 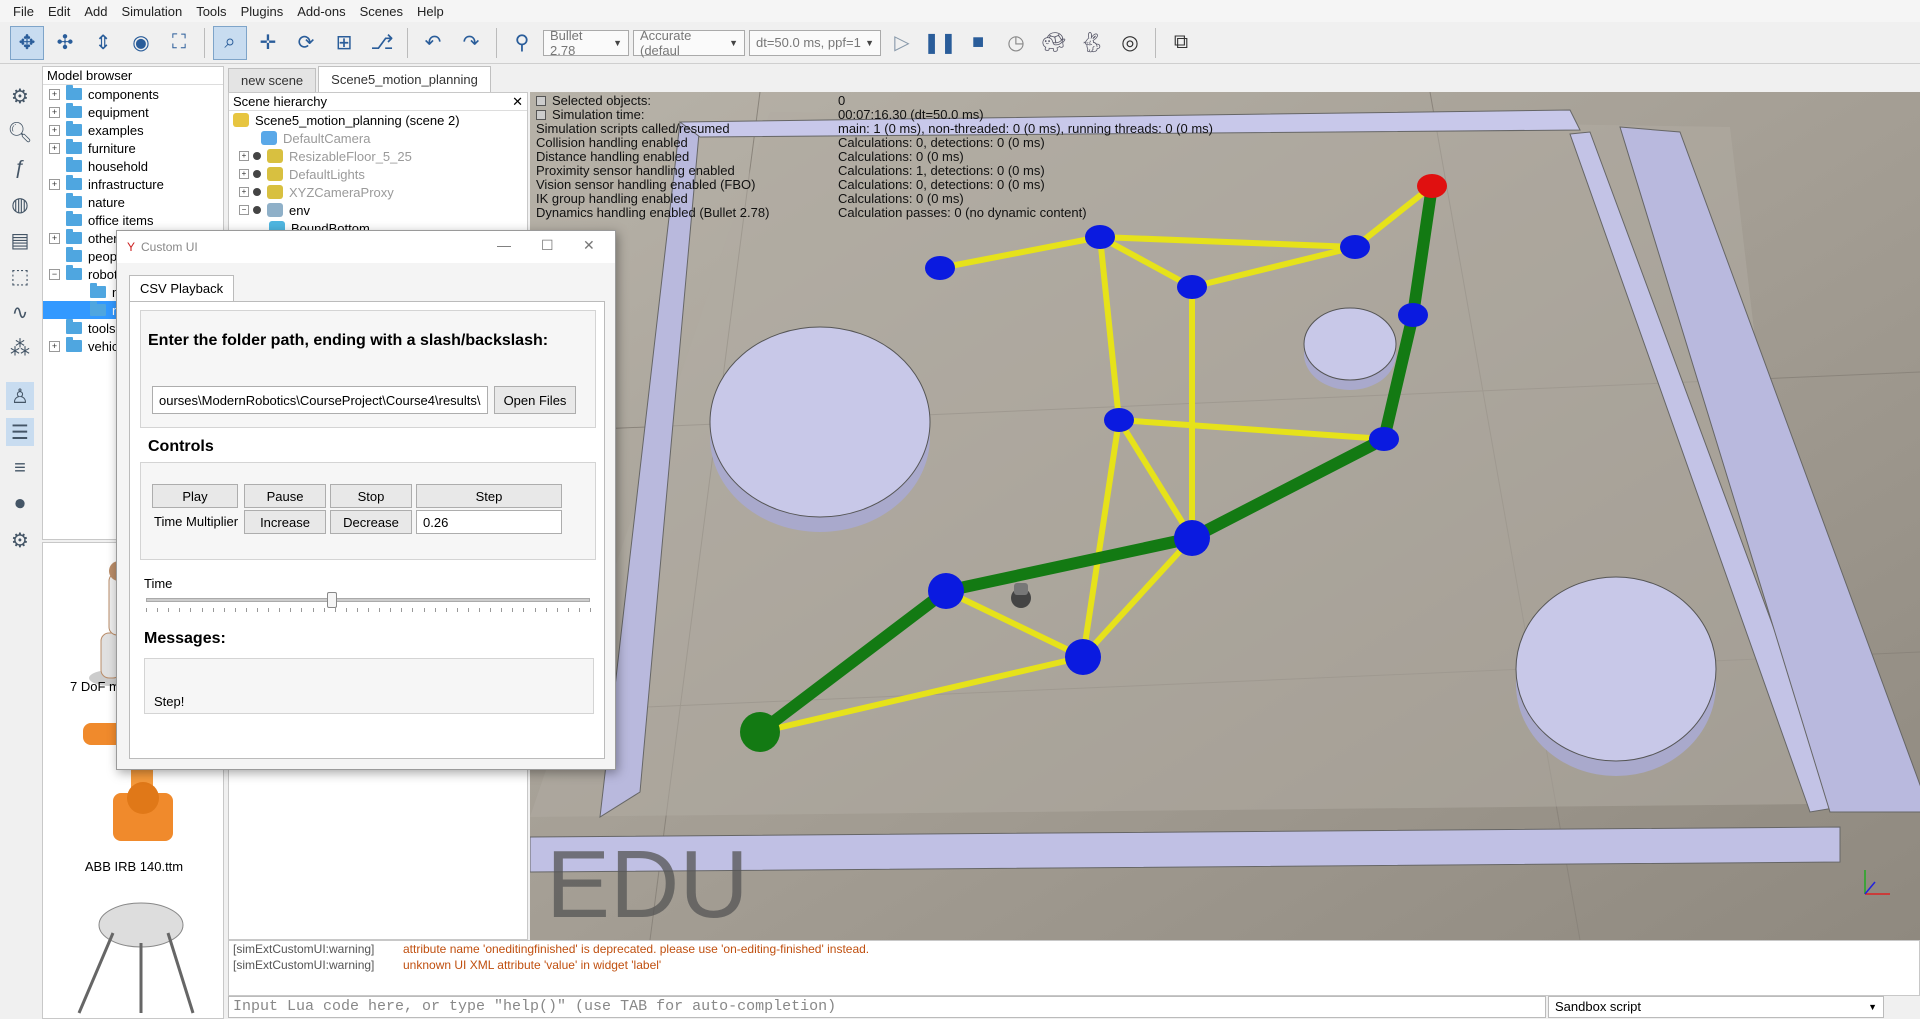 What do you see at coordinates (20, 540) in the screenshot?
I see `user-settings-icon: ⚙` at bounding box center [20, 540].